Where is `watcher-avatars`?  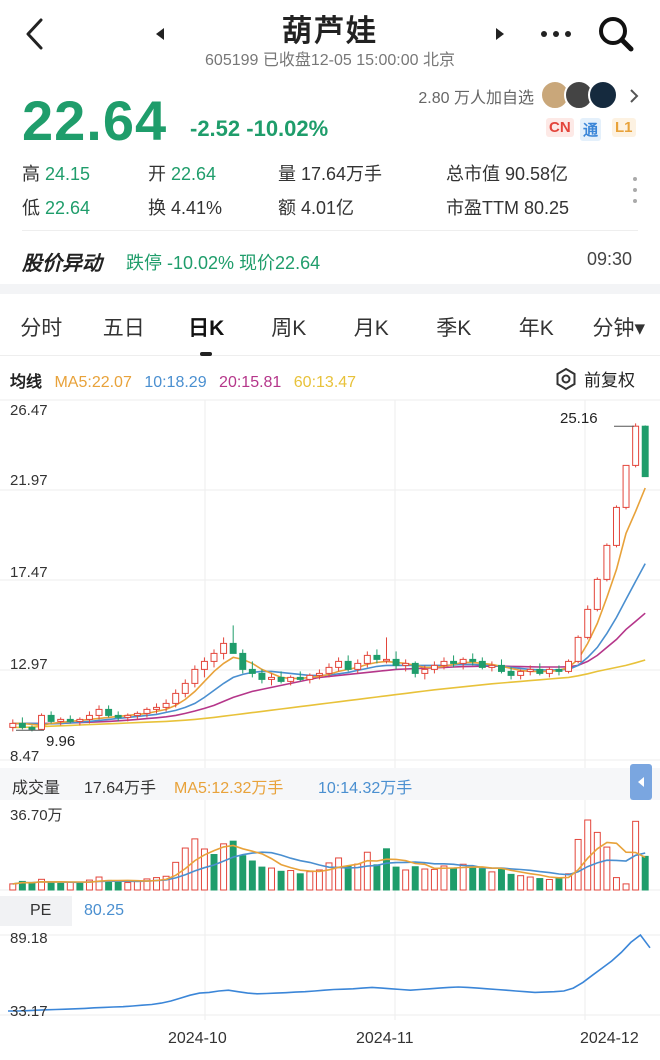 watcher-avatars is located at coordinates (579, 95).